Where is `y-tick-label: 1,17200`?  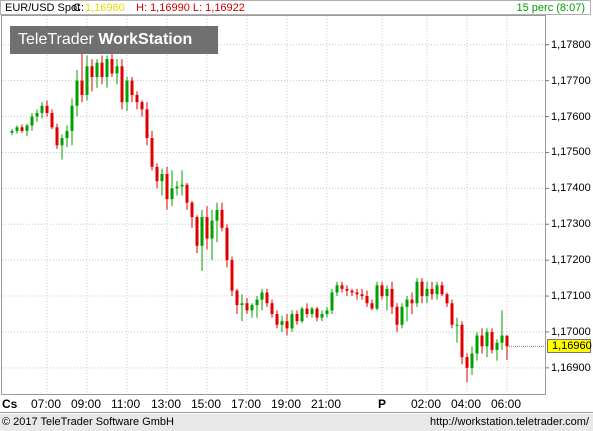 y-tick-label: 1,17200 is located at coordinates (571, 260).